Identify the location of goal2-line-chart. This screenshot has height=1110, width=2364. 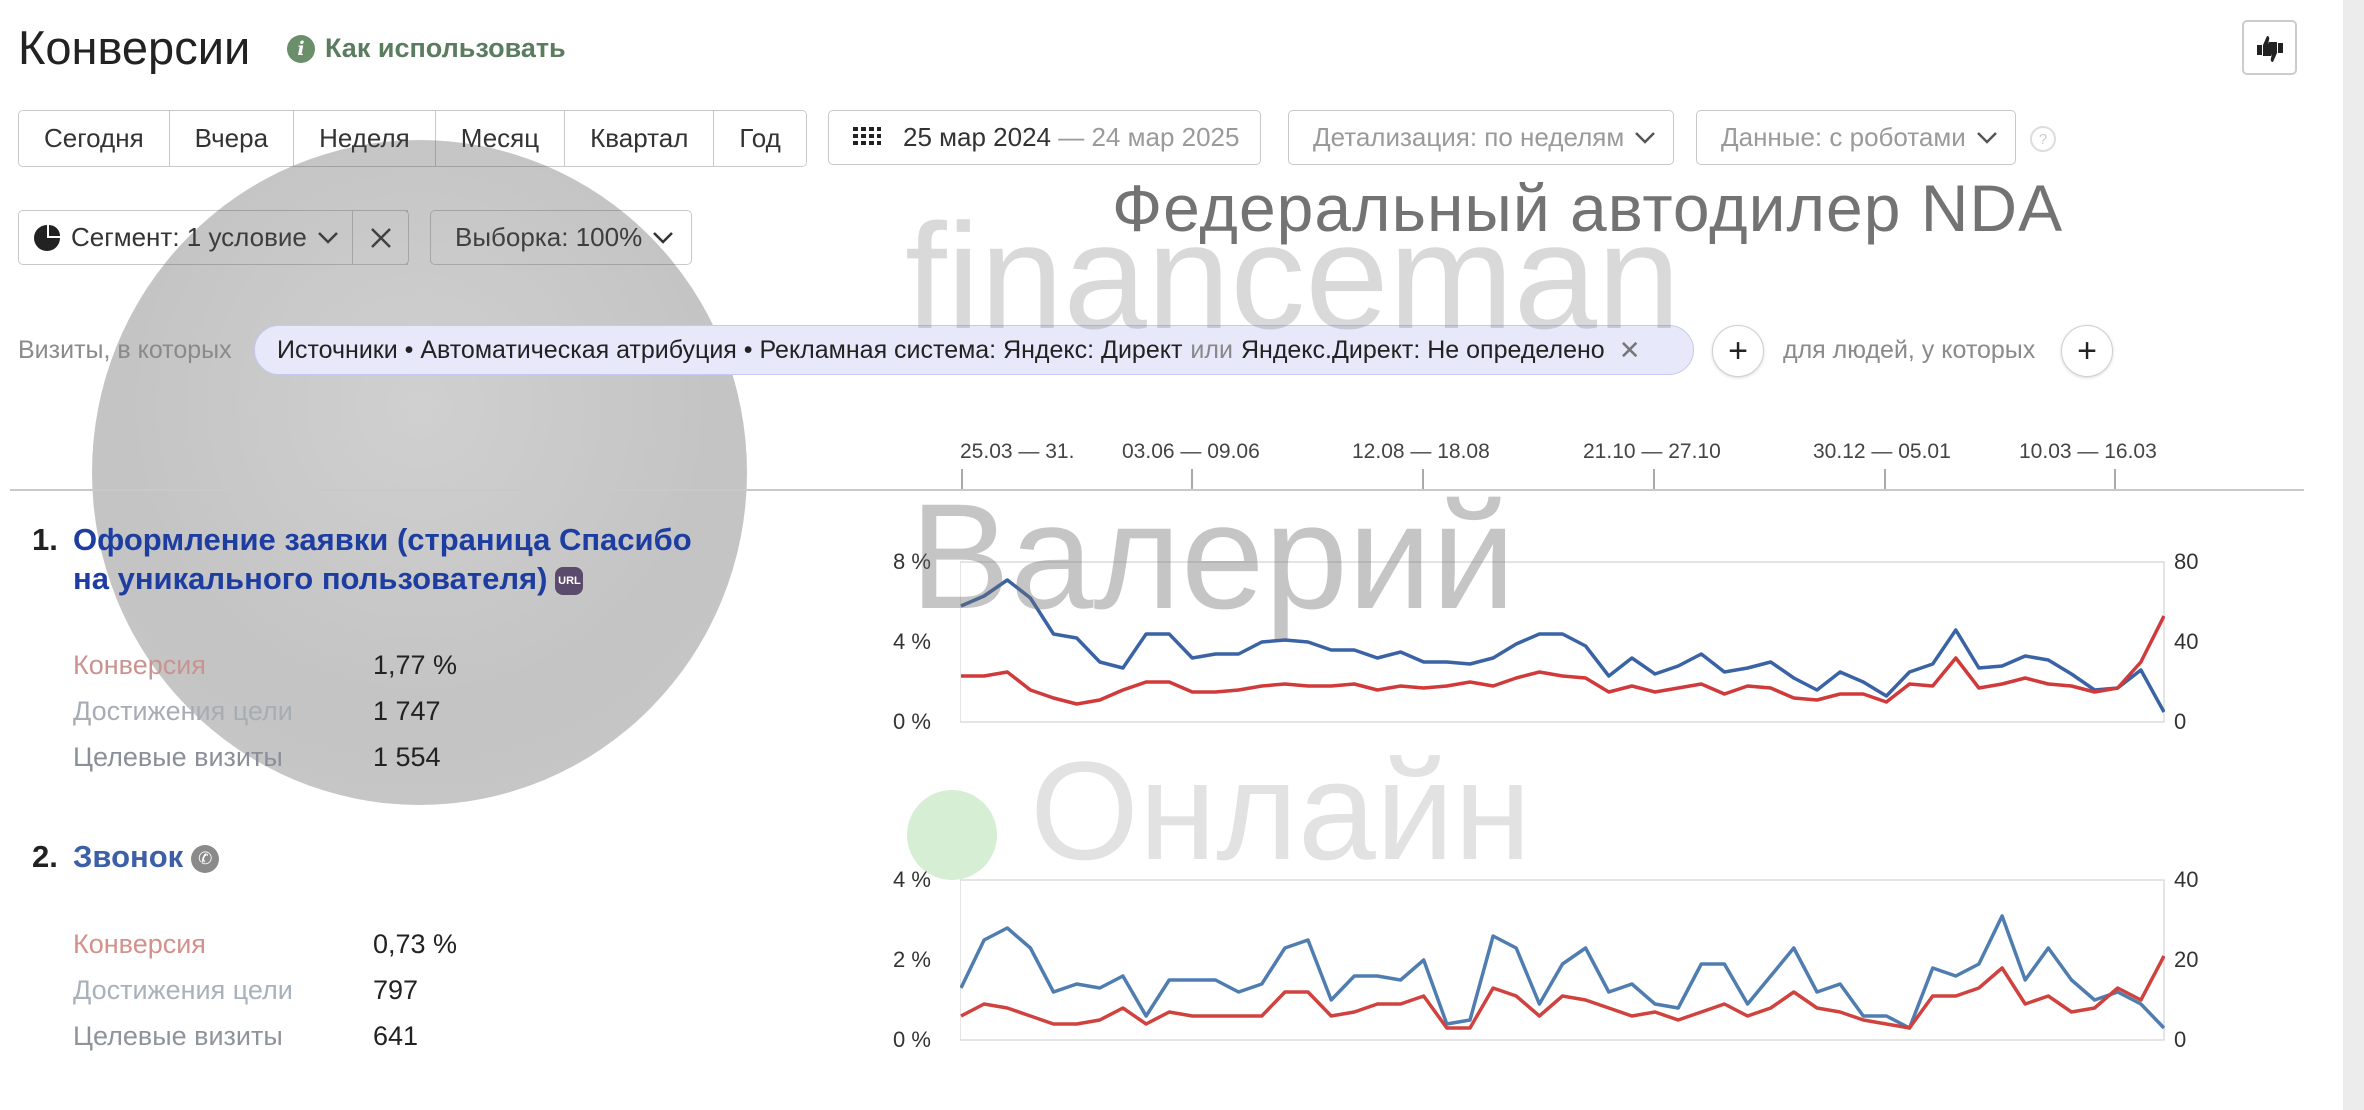
(1562, 960).